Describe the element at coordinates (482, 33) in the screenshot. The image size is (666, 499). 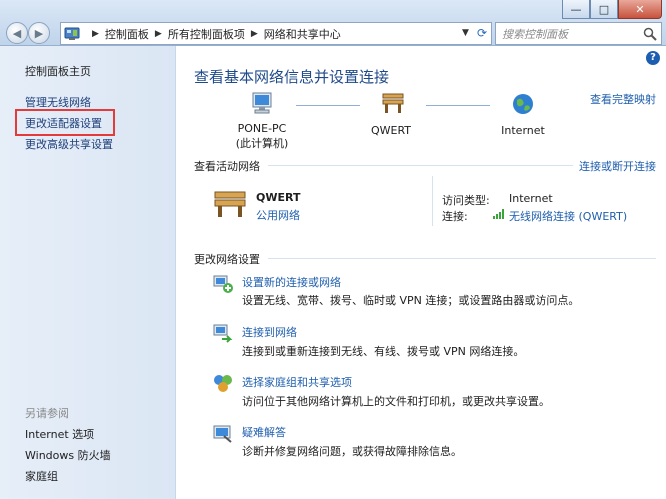
I see `refresh-icon: ⟳` at that location.